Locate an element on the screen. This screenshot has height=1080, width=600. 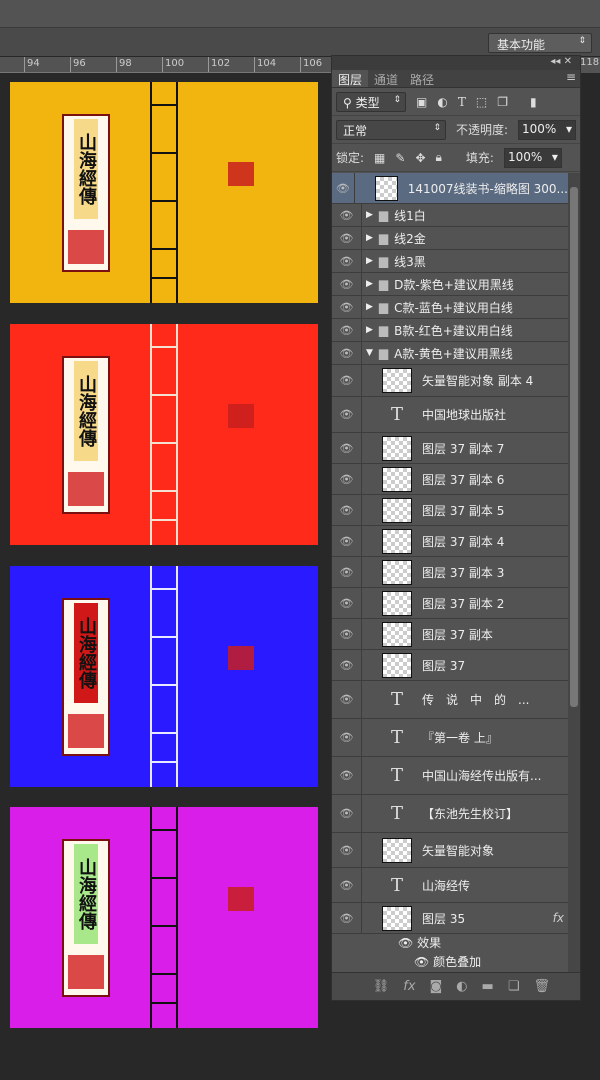
filter-text-icon: T is located at coordinates (462, 102).